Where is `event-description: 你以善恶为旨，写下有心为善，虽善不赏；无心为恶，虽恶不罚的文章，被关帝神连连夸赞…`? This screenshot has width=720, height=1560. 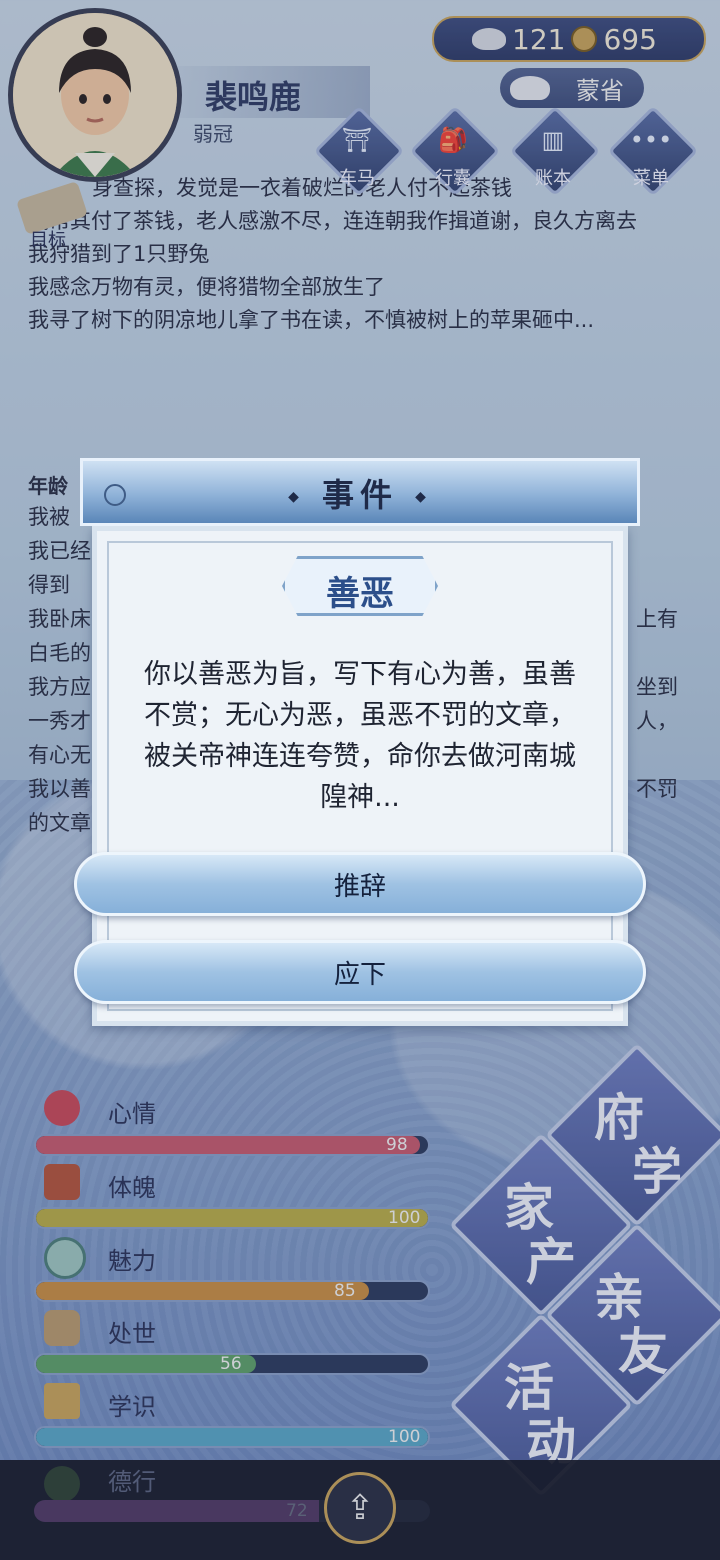
event-description: 你以善恶为旨，写下有心为善，虽善不赏；无心为恶，虽恶不罚的文章，被关帝神连连夸赞… is located at coordinates (360, 736).